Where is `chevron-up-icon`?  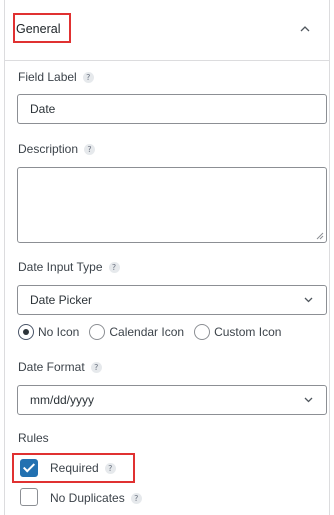
chevron-up-icon is located at coordinates (307, 31).